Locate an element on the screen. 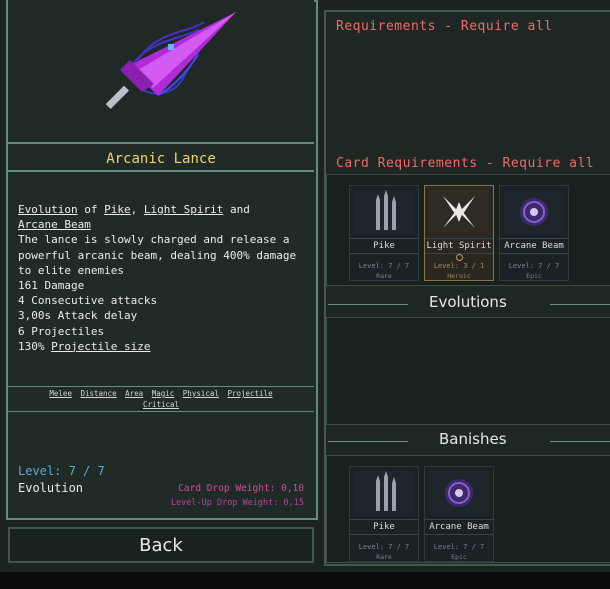 This screenshot has height=589, width=610. bottom-bar is located at coordinates (305, 580).